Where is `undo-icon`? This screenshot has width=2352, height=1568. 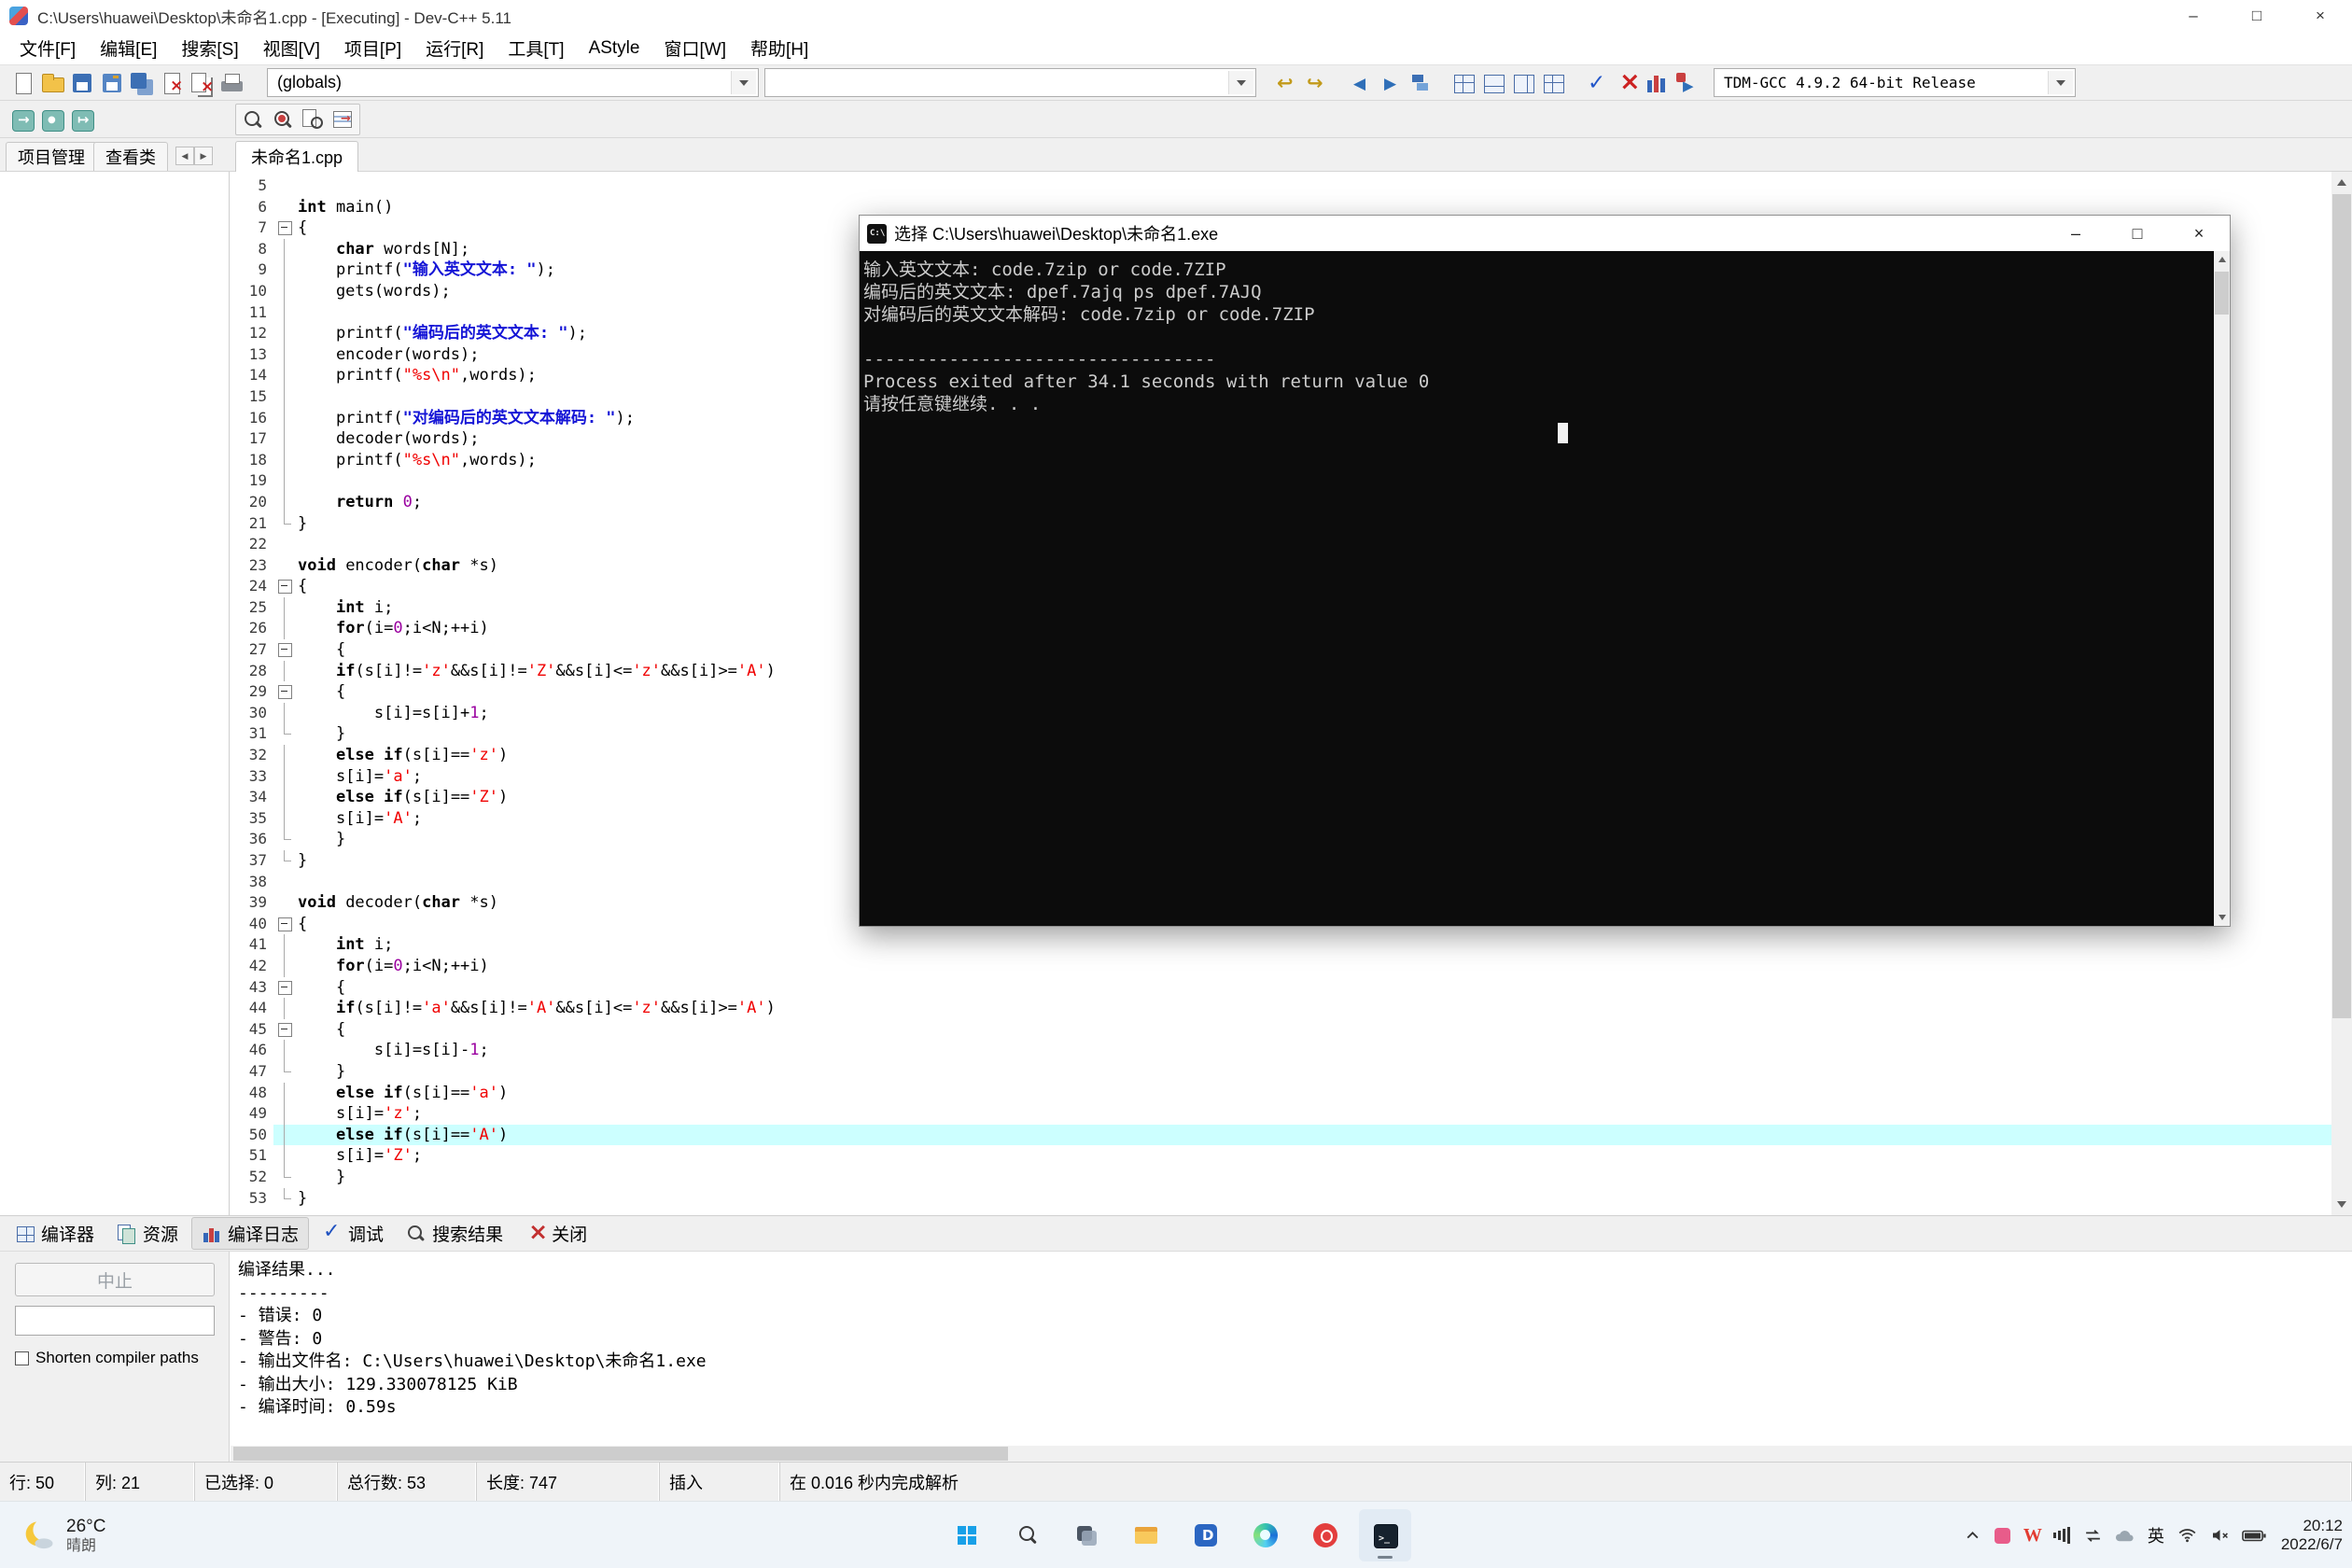 undo-icon is located at coordinates (1286, 83).